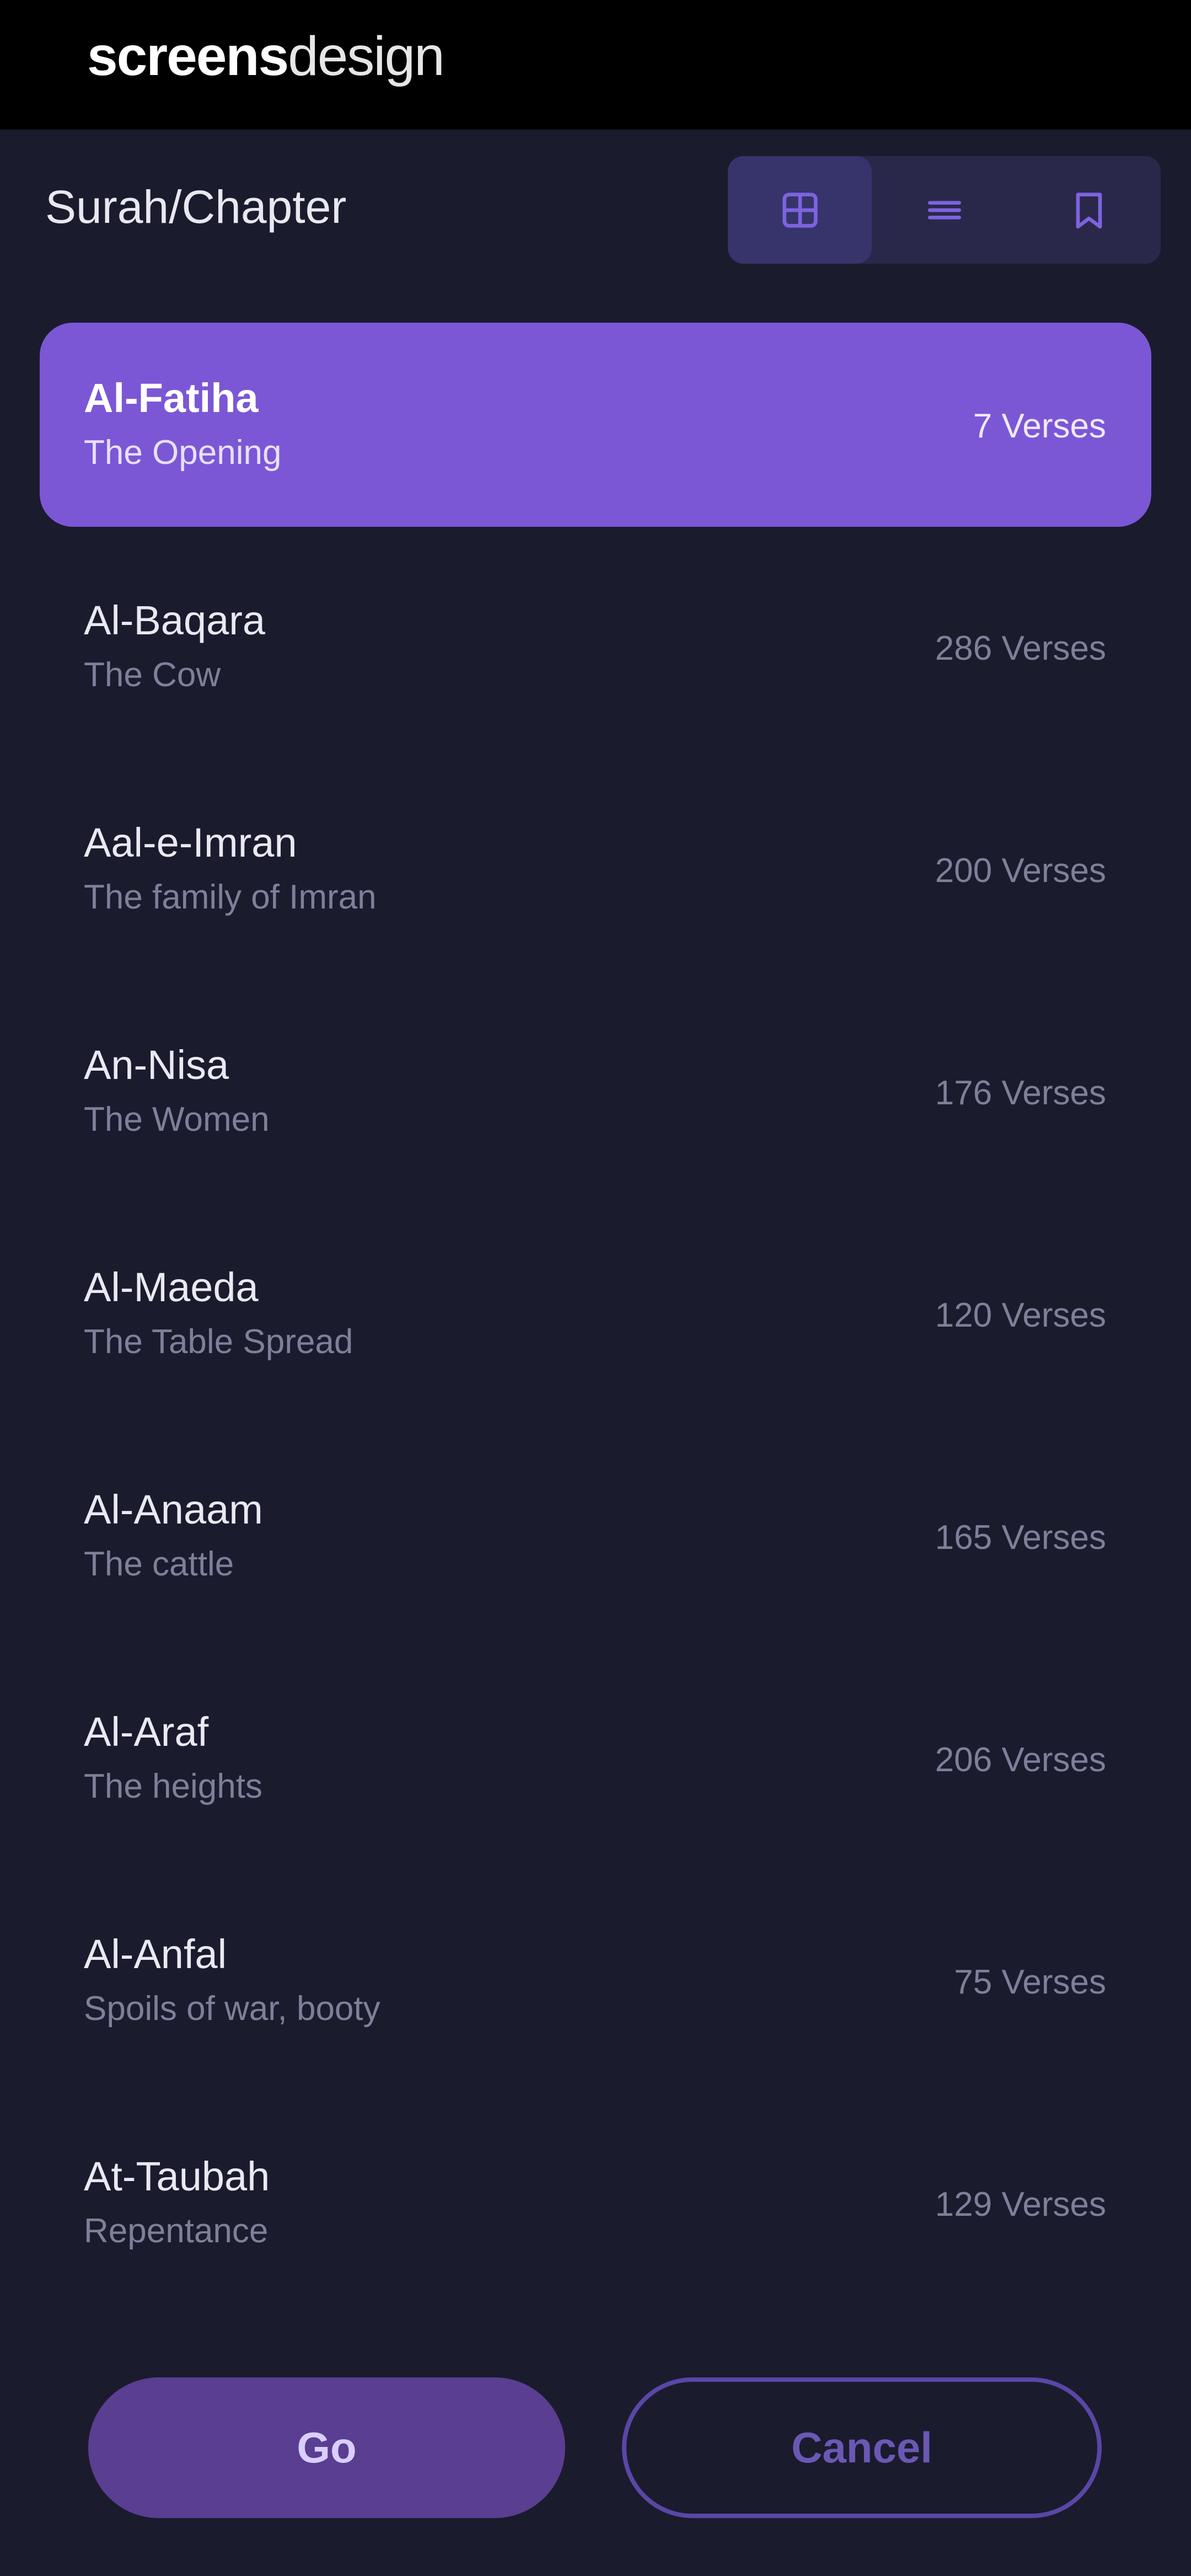 The height and width of the screenshot is (2576, 1191). I want to click on verse-count: 165 Verses, so click(1020, 1538).